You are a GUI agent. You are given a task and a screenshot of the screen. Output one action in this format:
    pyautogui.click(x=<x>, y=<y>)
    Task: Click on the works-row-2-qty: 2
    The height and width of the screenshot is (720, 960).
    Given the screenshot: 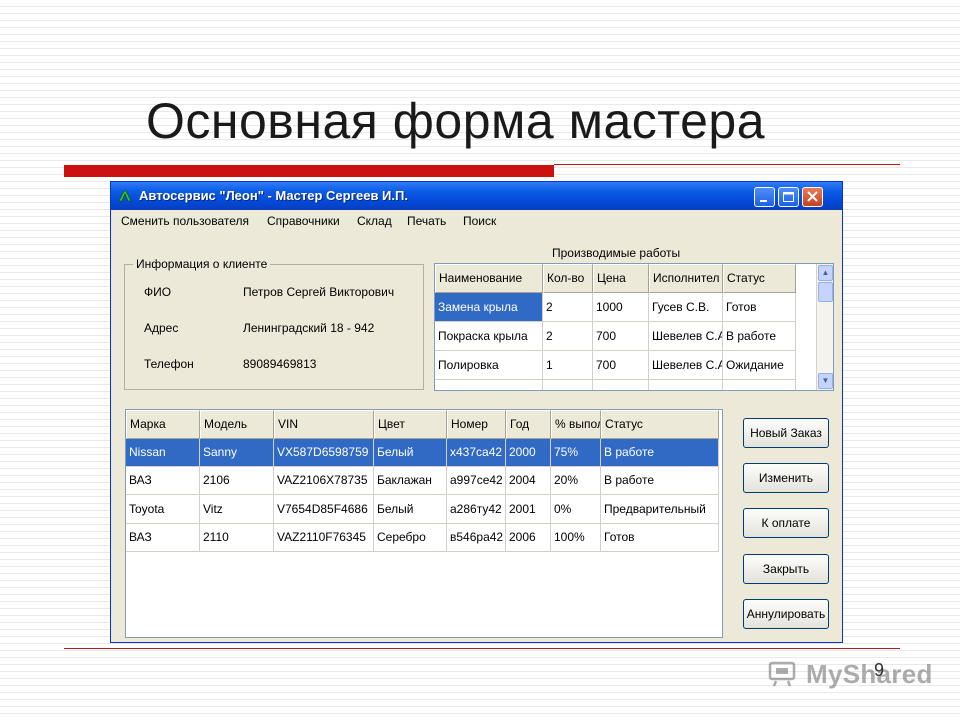 What is the action you would take?
    pyautogui.click(x=568, y=336)
    